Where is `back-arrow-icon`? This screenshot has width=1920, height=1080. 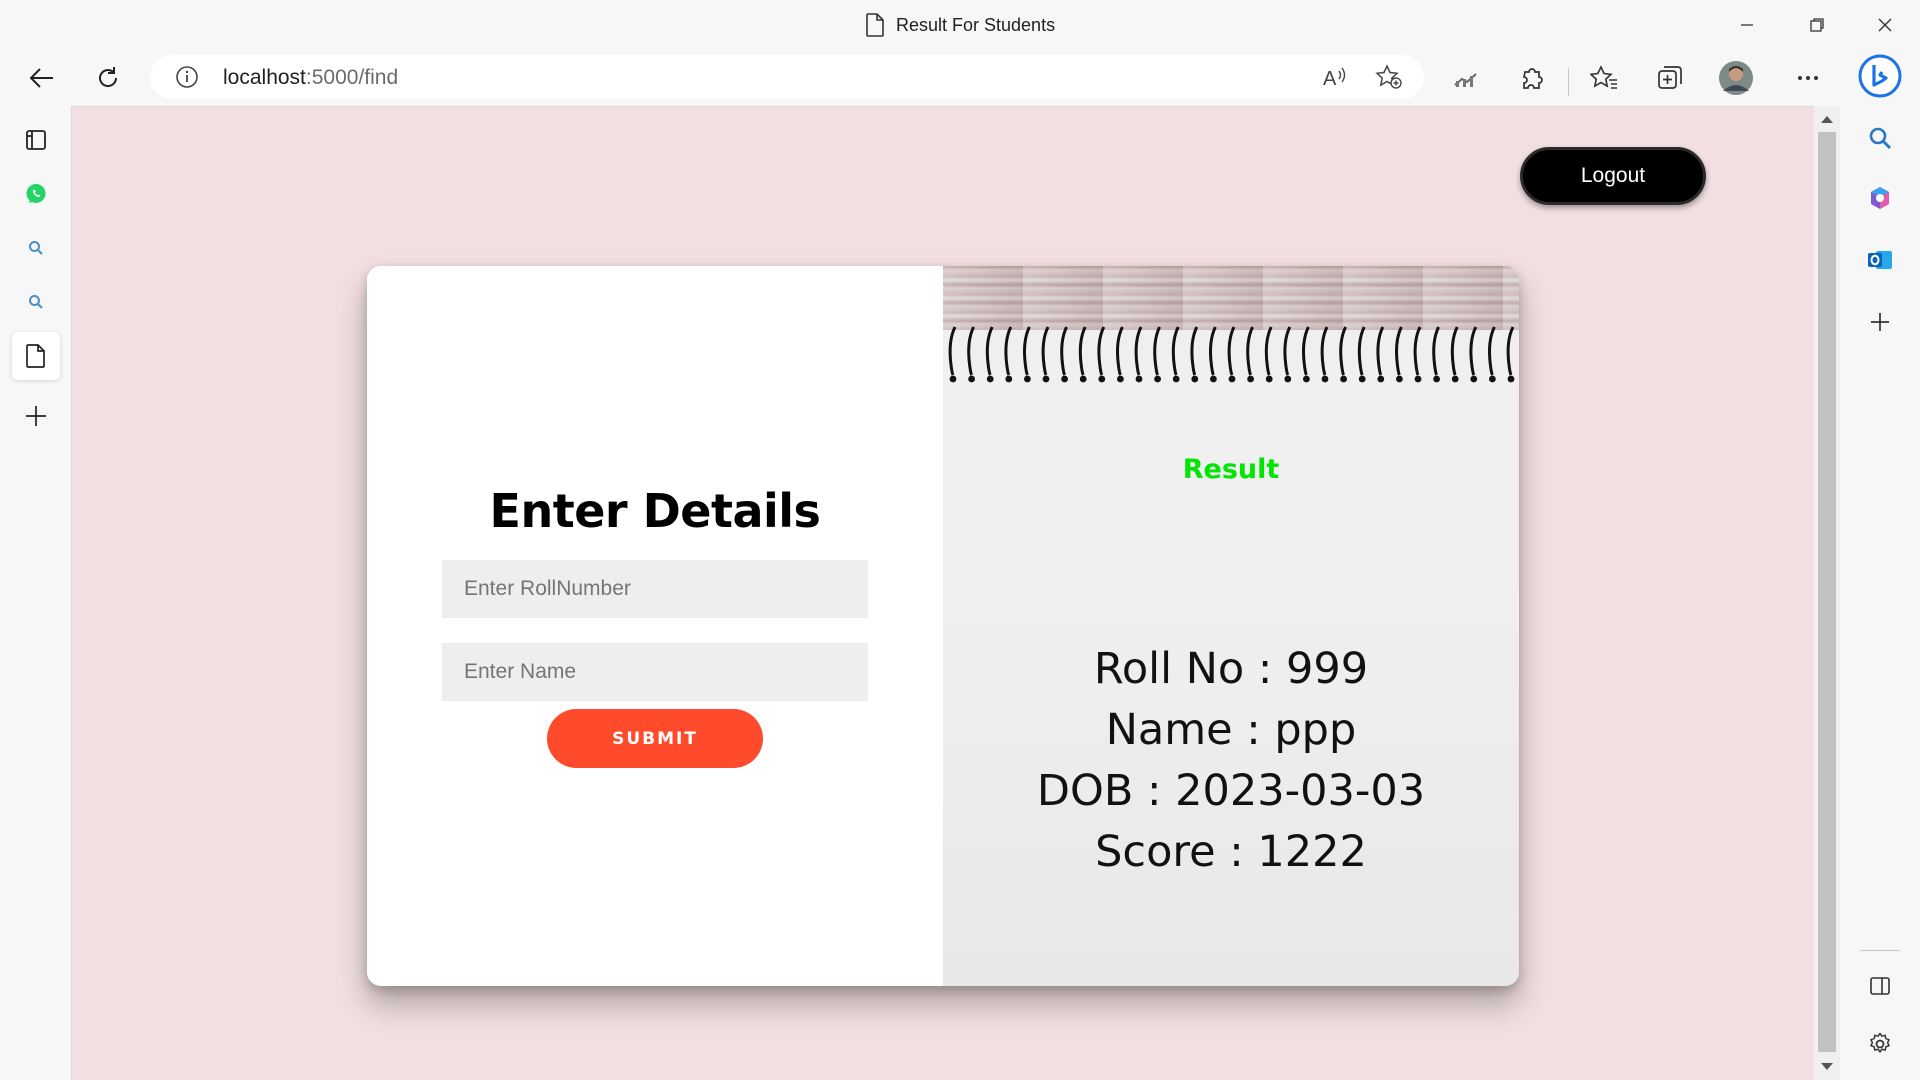
back-arrow-icon is located at coordinates (41, 78).